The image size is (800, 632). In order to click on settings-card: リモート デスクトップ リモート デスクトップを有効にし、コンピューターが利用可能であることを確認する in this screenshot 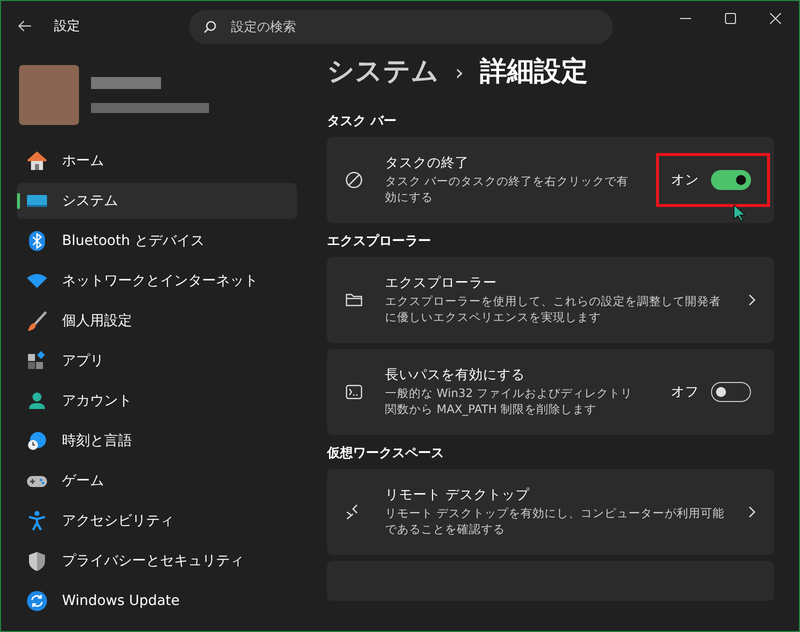, I will do `click(550, 512)`.